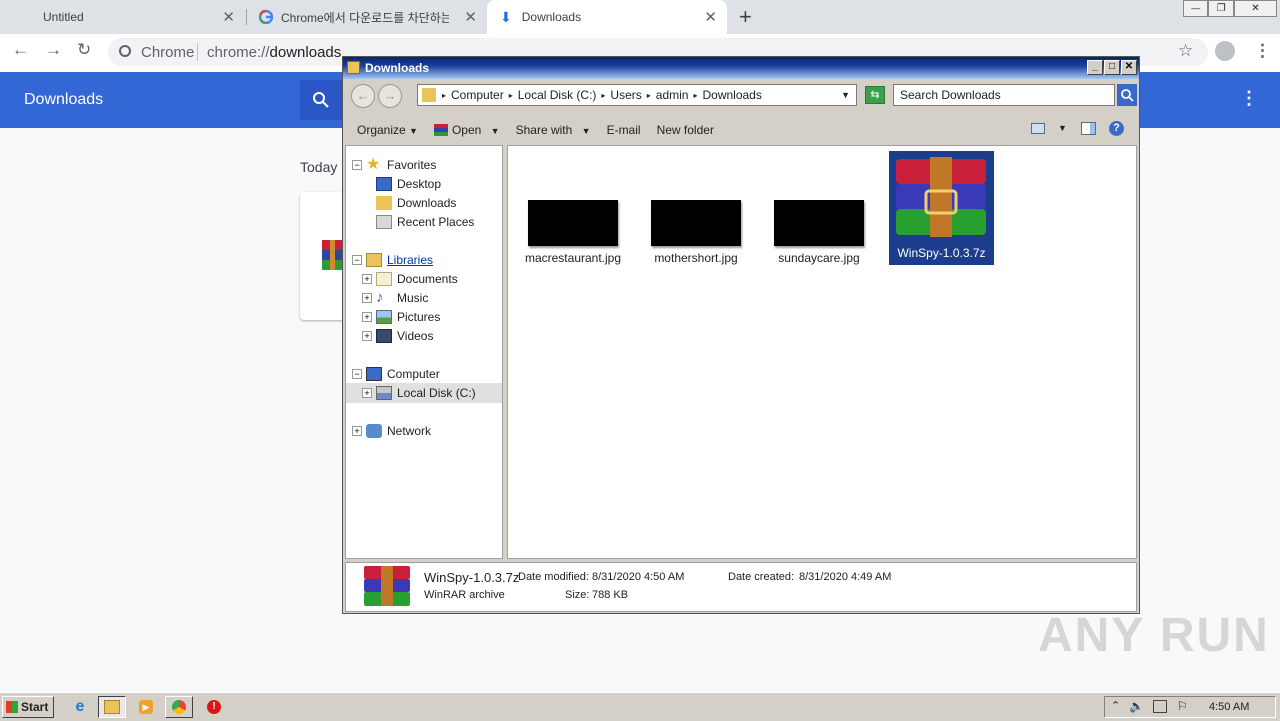 The image size is (1280, 721). I want to click on breadcrumb-downloads: Downloads, so click(731, 95).